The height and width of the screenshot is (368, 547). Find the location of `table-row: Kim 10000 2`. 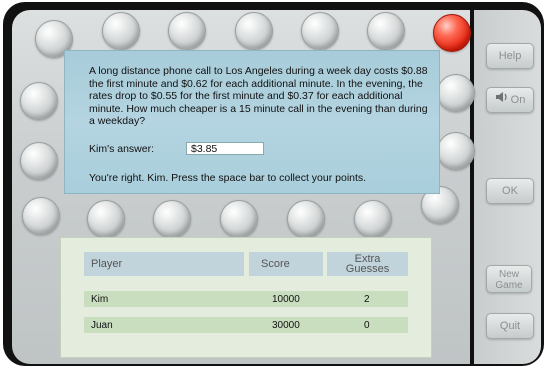

table-row: Kim 10000 2 is located at coordinates (246, 299).